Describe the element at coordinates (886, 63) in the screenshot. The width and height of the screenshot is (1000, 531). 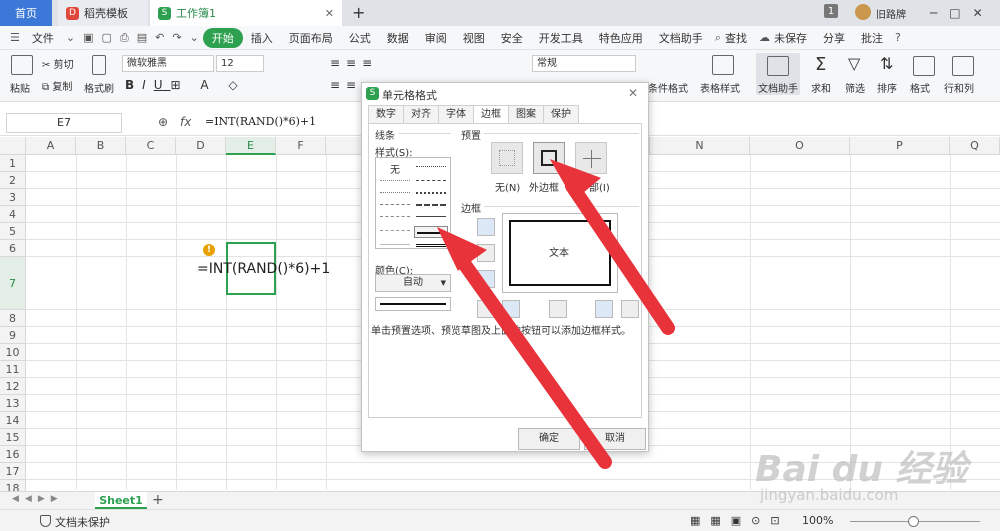
I see `sort-icon: ⇅` at that location.